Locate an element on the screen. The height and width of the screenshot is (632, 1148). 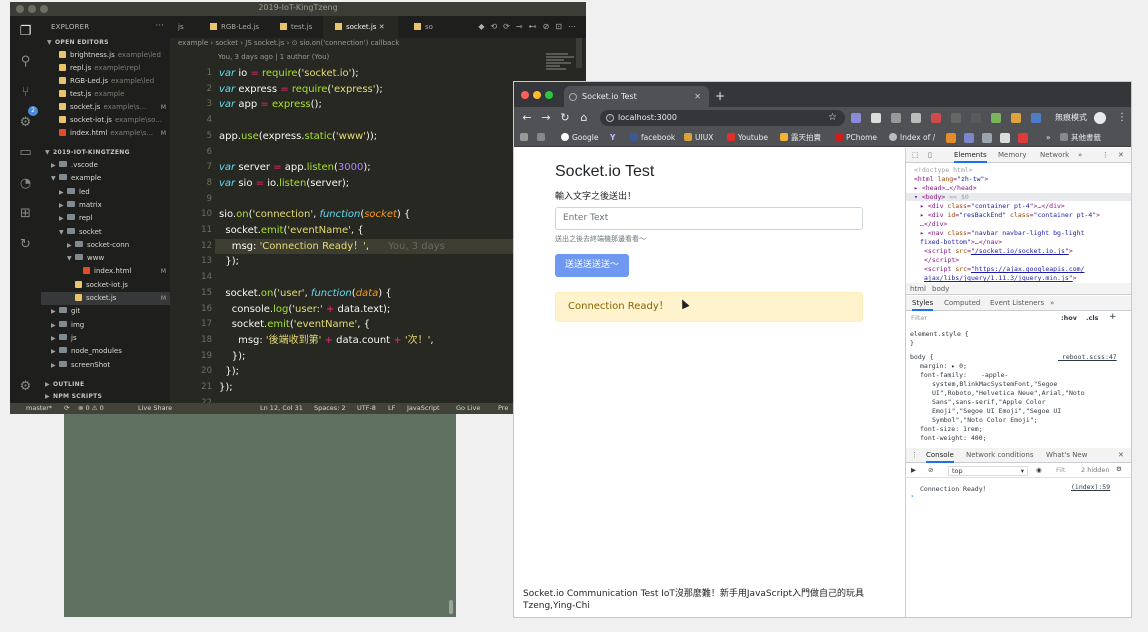
send-button: 送送送送送～ is located at coordinates (592, 265).